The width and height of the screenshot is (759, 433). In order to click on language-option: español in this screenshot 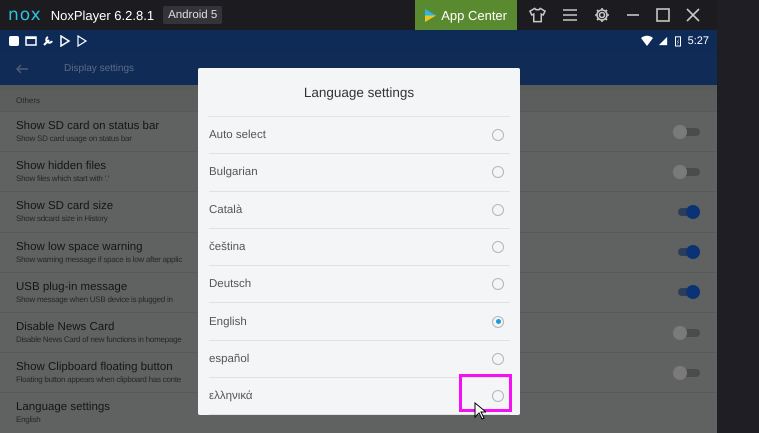, I will do `click(359, 359)`.